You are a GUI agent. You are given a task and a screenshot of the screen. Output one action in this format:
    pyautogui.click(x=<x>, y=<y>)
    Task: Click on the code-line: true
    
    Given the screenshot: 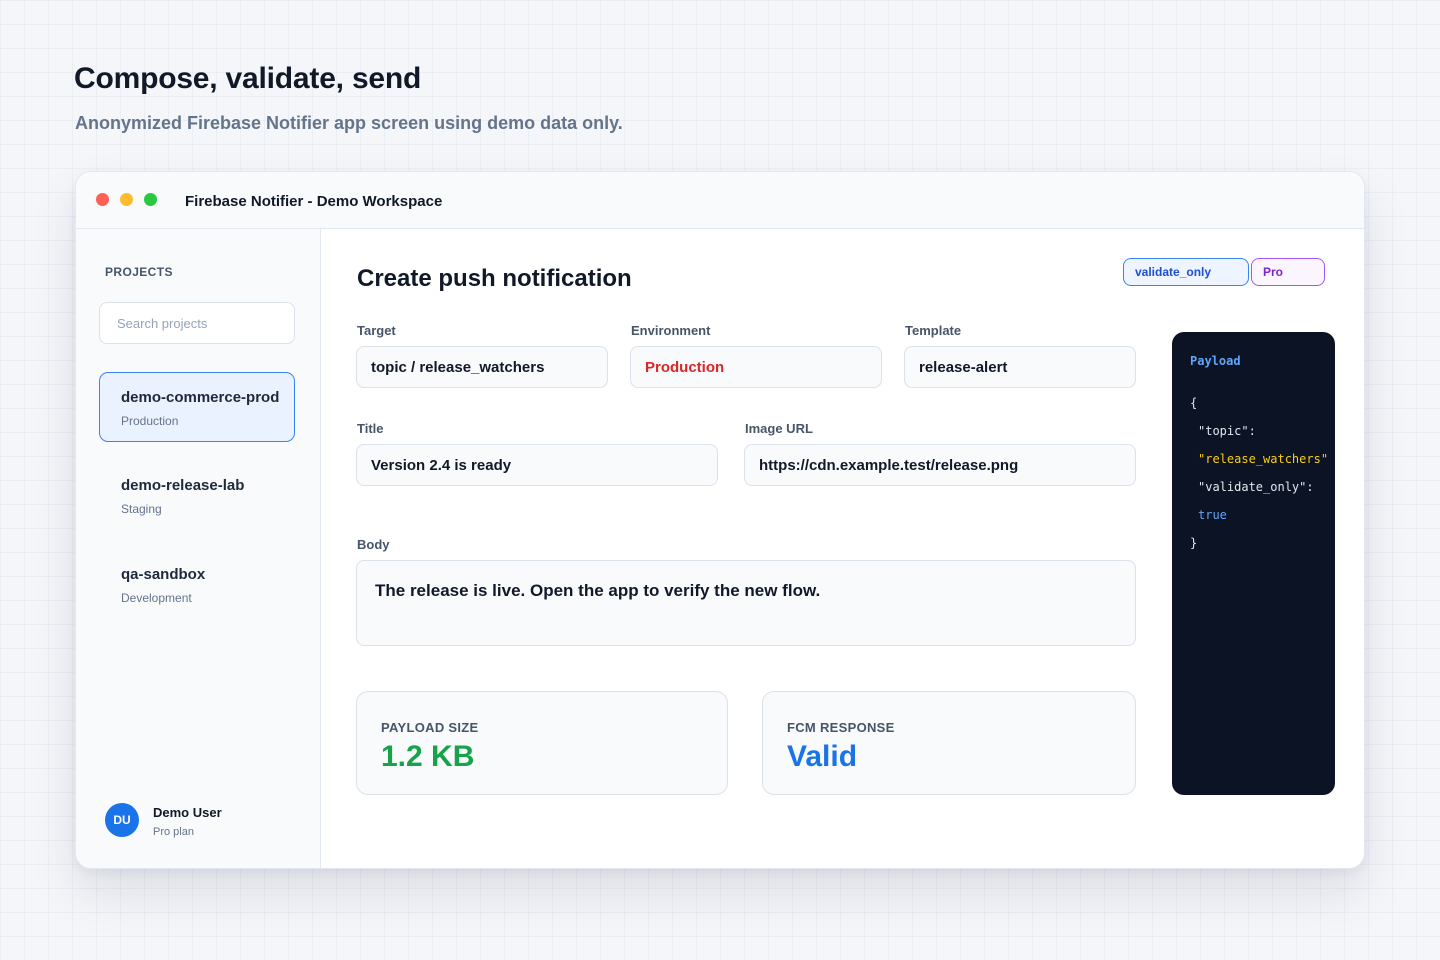 What is the action you would take?
    pyautogui.click(x=1212, y=515)
    